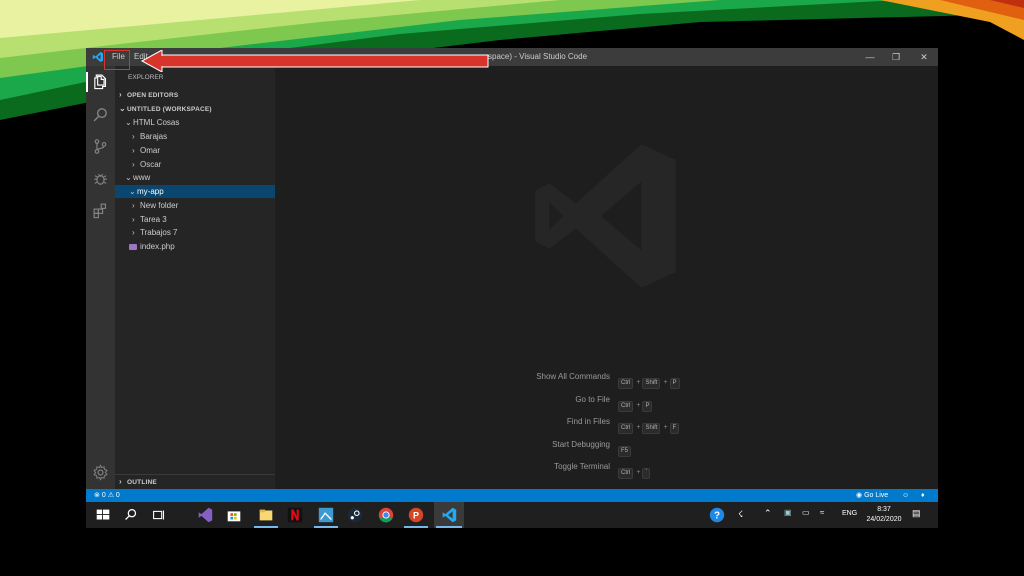 This screenshot has width=1024, height=576. Describe the element at coordinates (100, 472) in the screenshot. I see `settings-gear-icon` at that location.